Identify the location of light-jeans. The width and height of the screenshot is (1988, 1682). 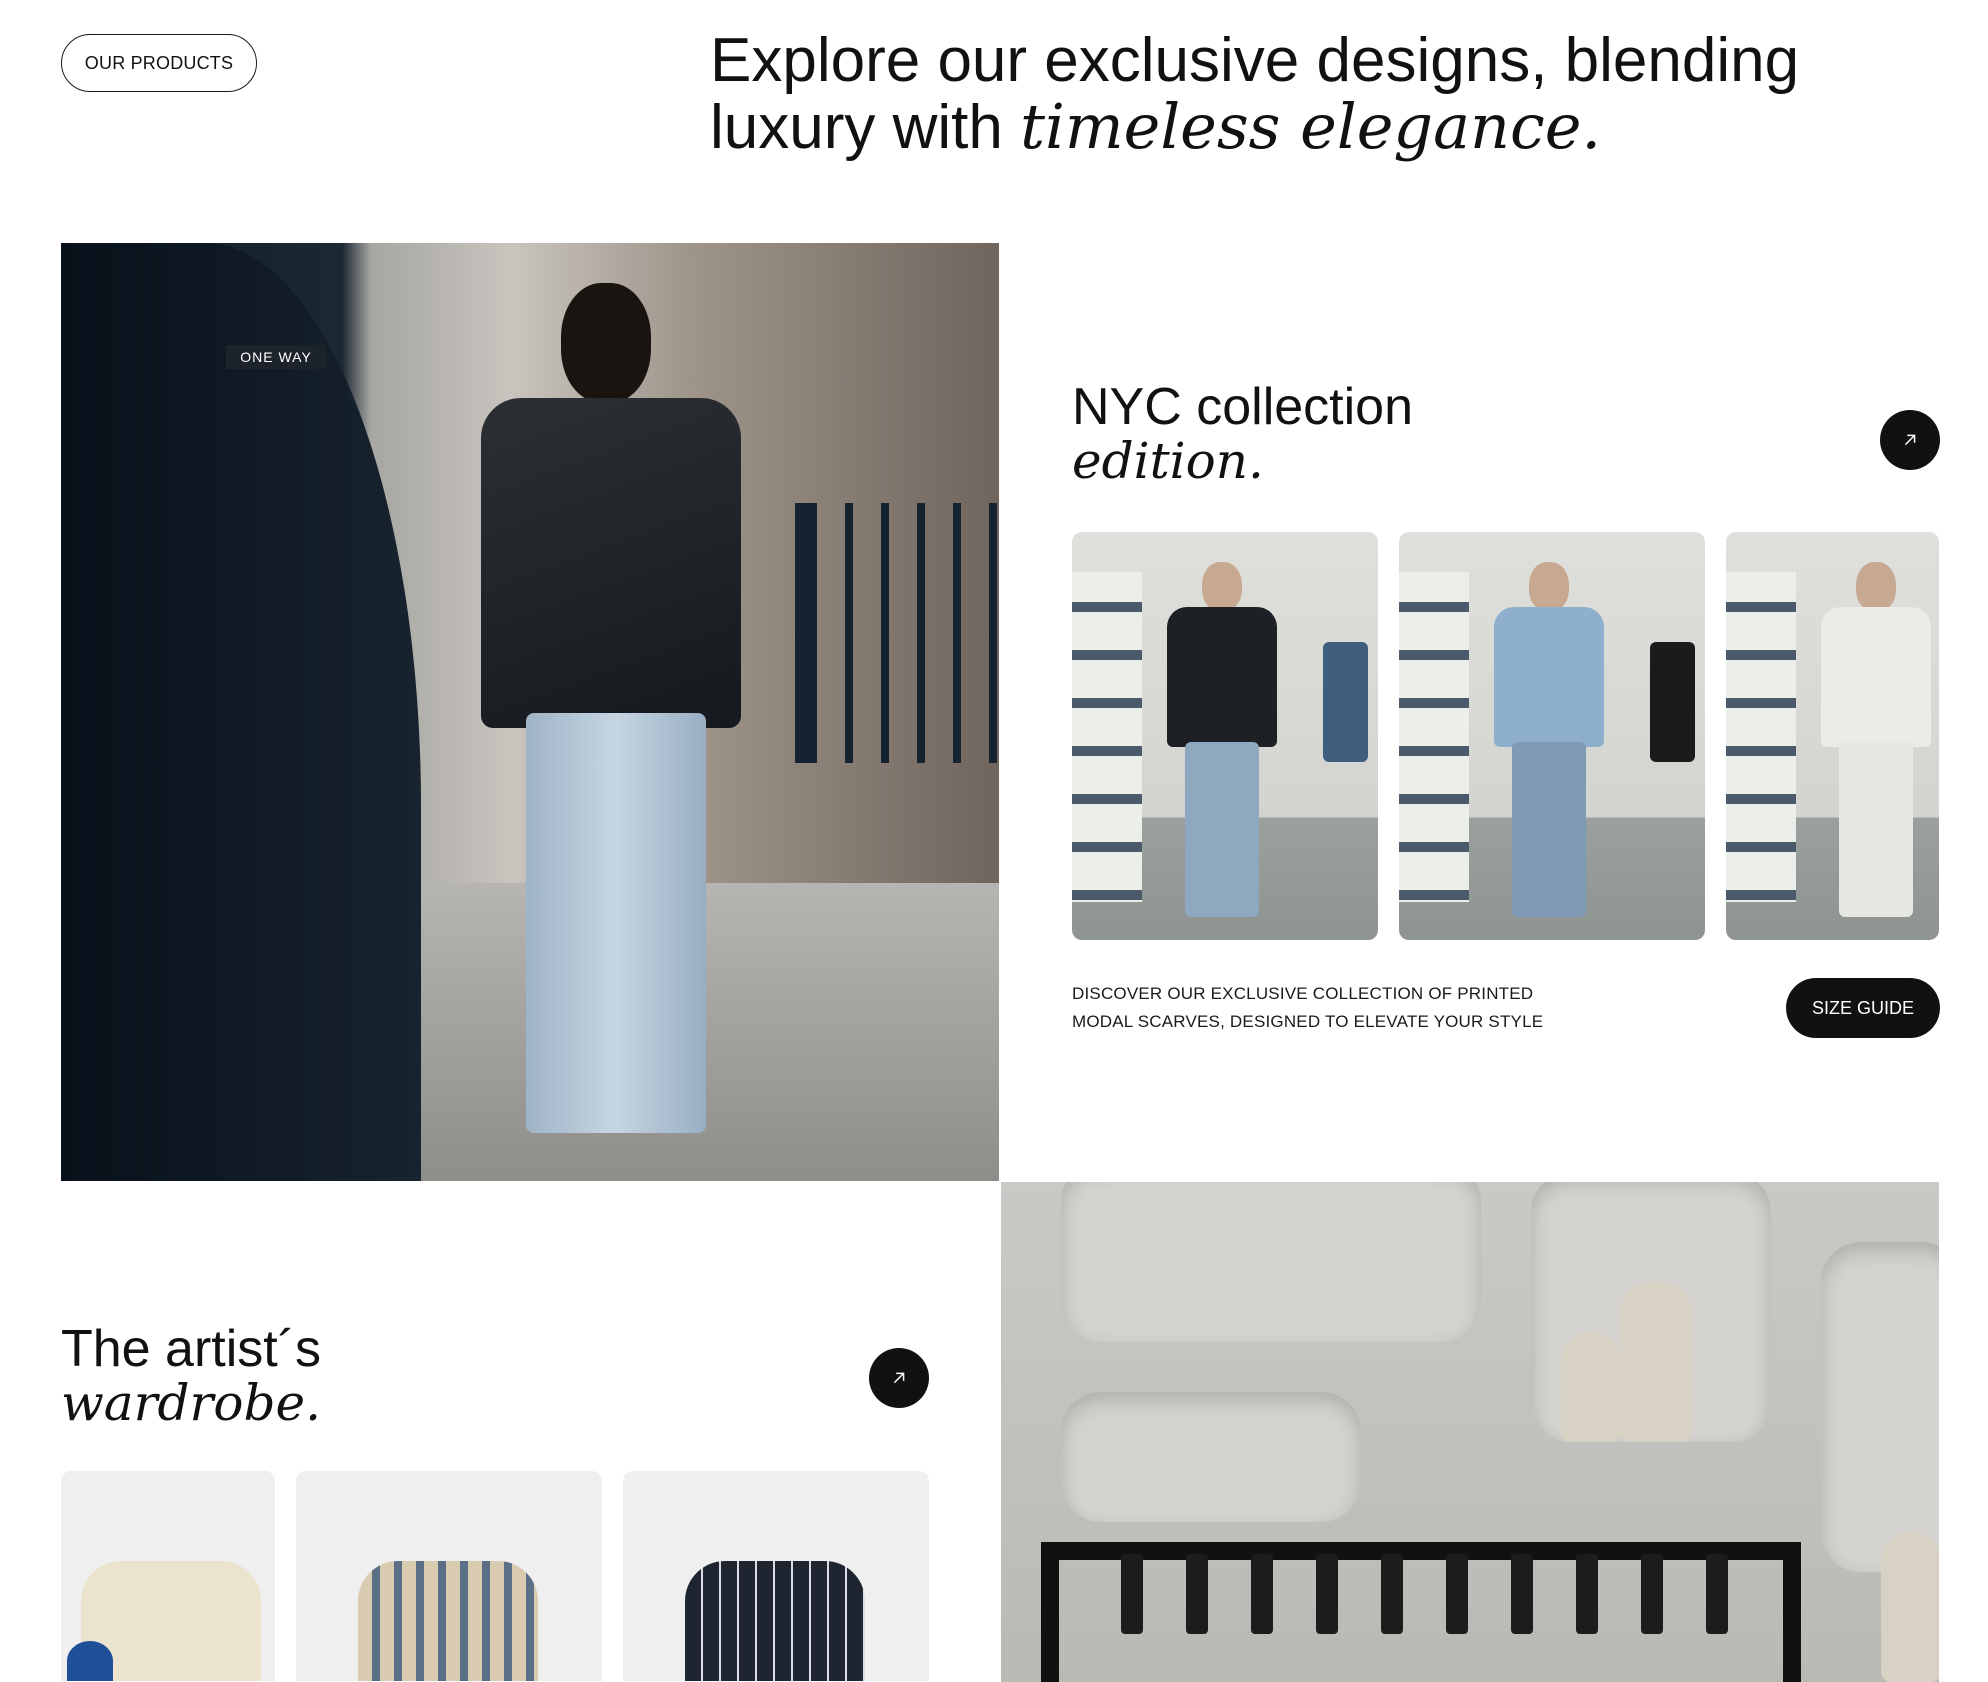
(616, 923).